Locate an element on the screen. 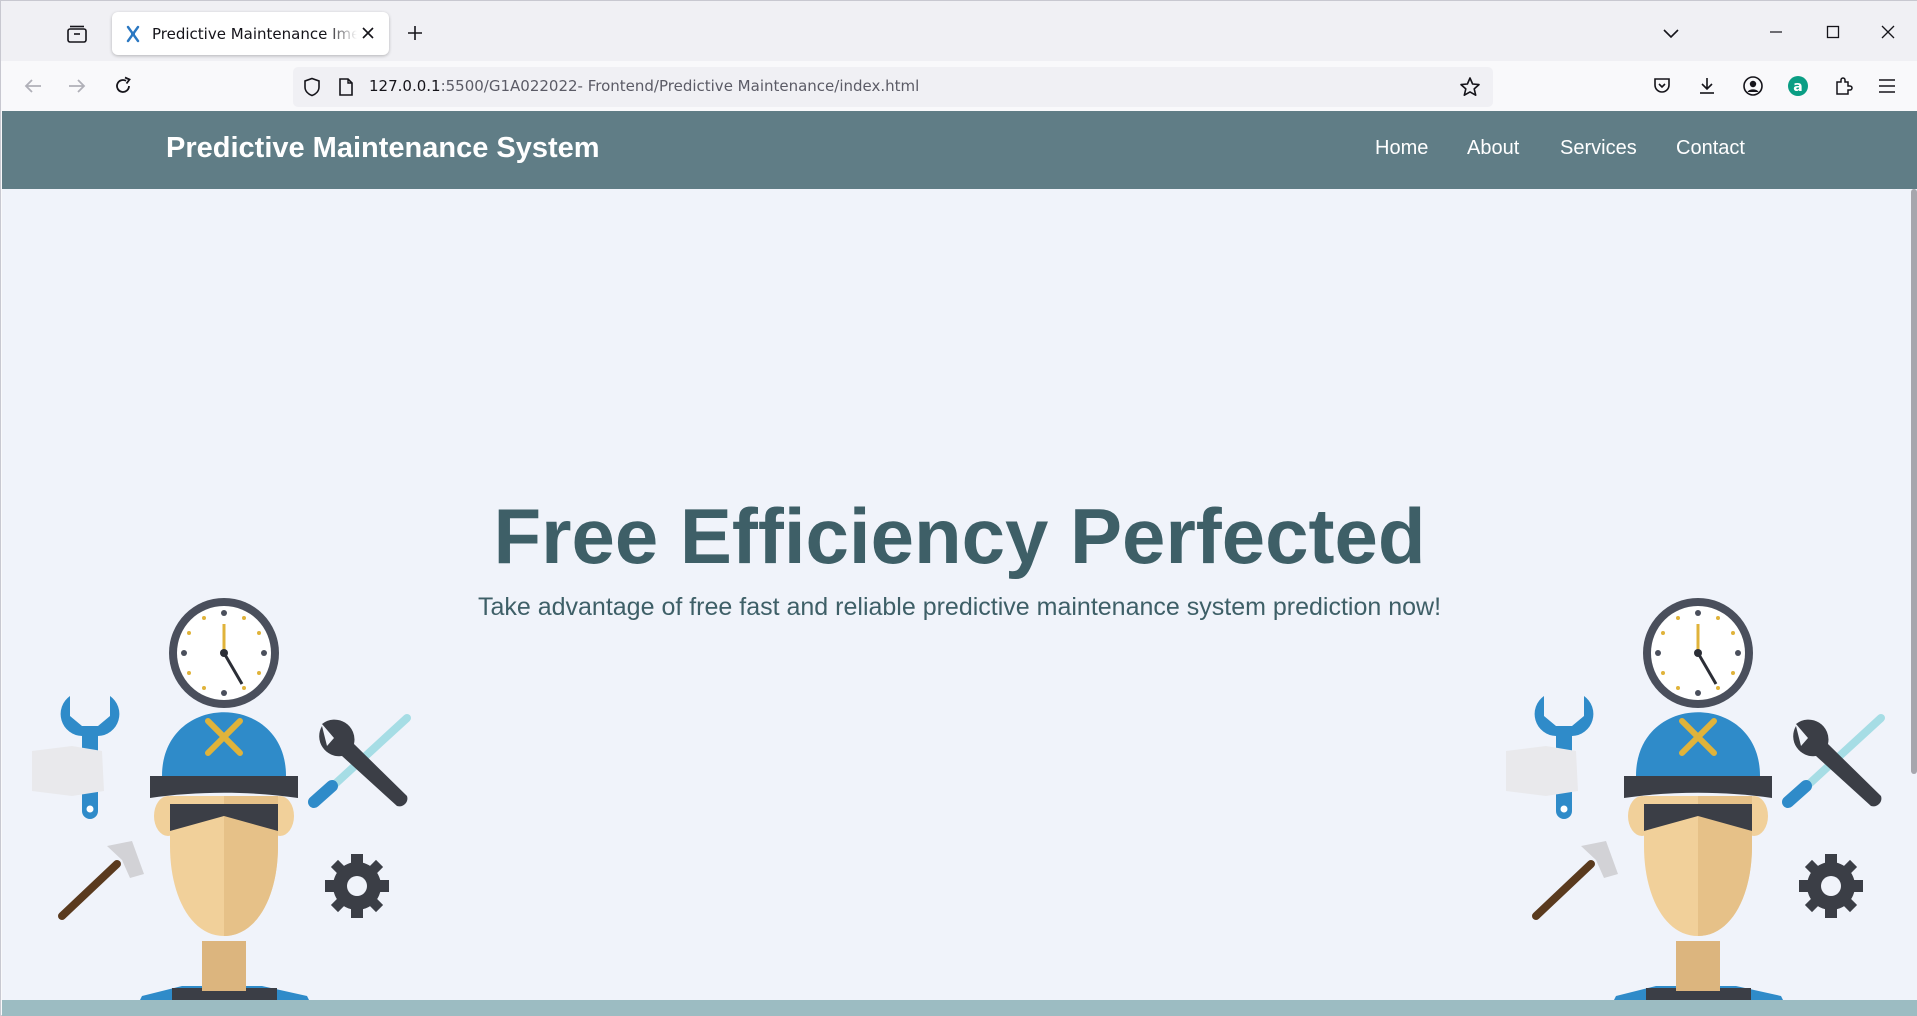  favicon-icon is located at coordinates (133, 34).